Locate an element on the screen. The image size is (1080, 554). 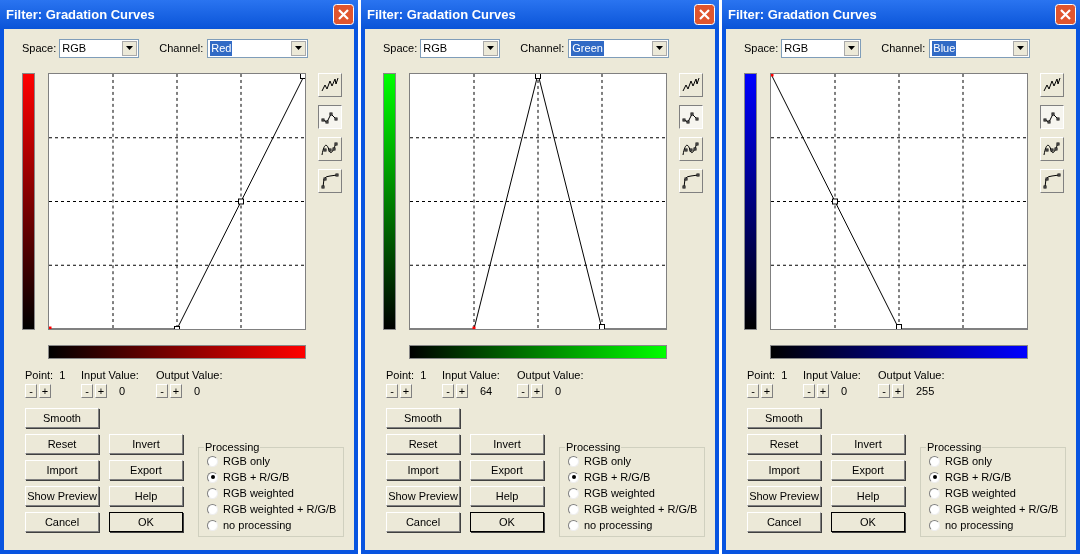
spline-curve-icon is located at coordinates (691, 149).